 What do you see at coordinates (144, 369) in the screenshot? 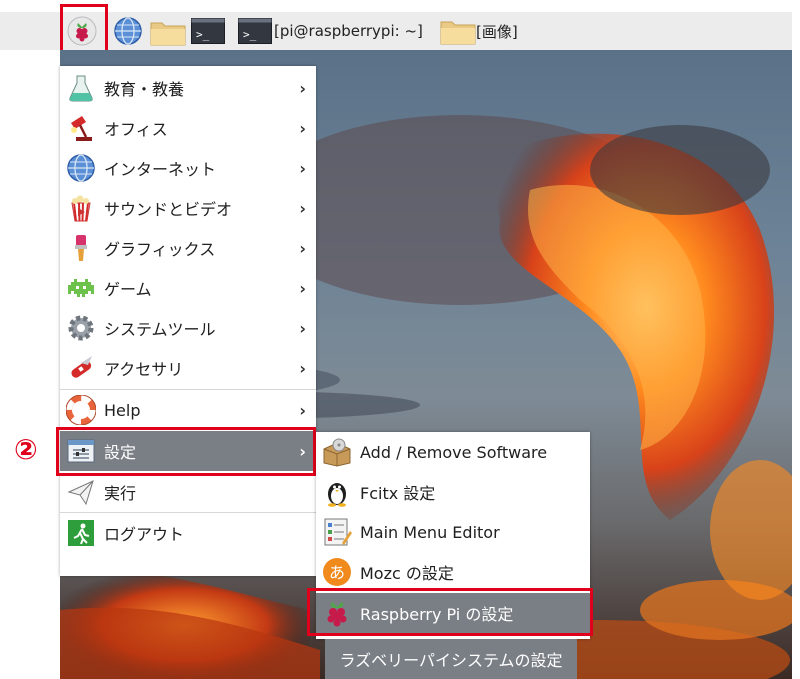
I see `menu-item-label: アクセサリ` at bounding box center [144, 369].